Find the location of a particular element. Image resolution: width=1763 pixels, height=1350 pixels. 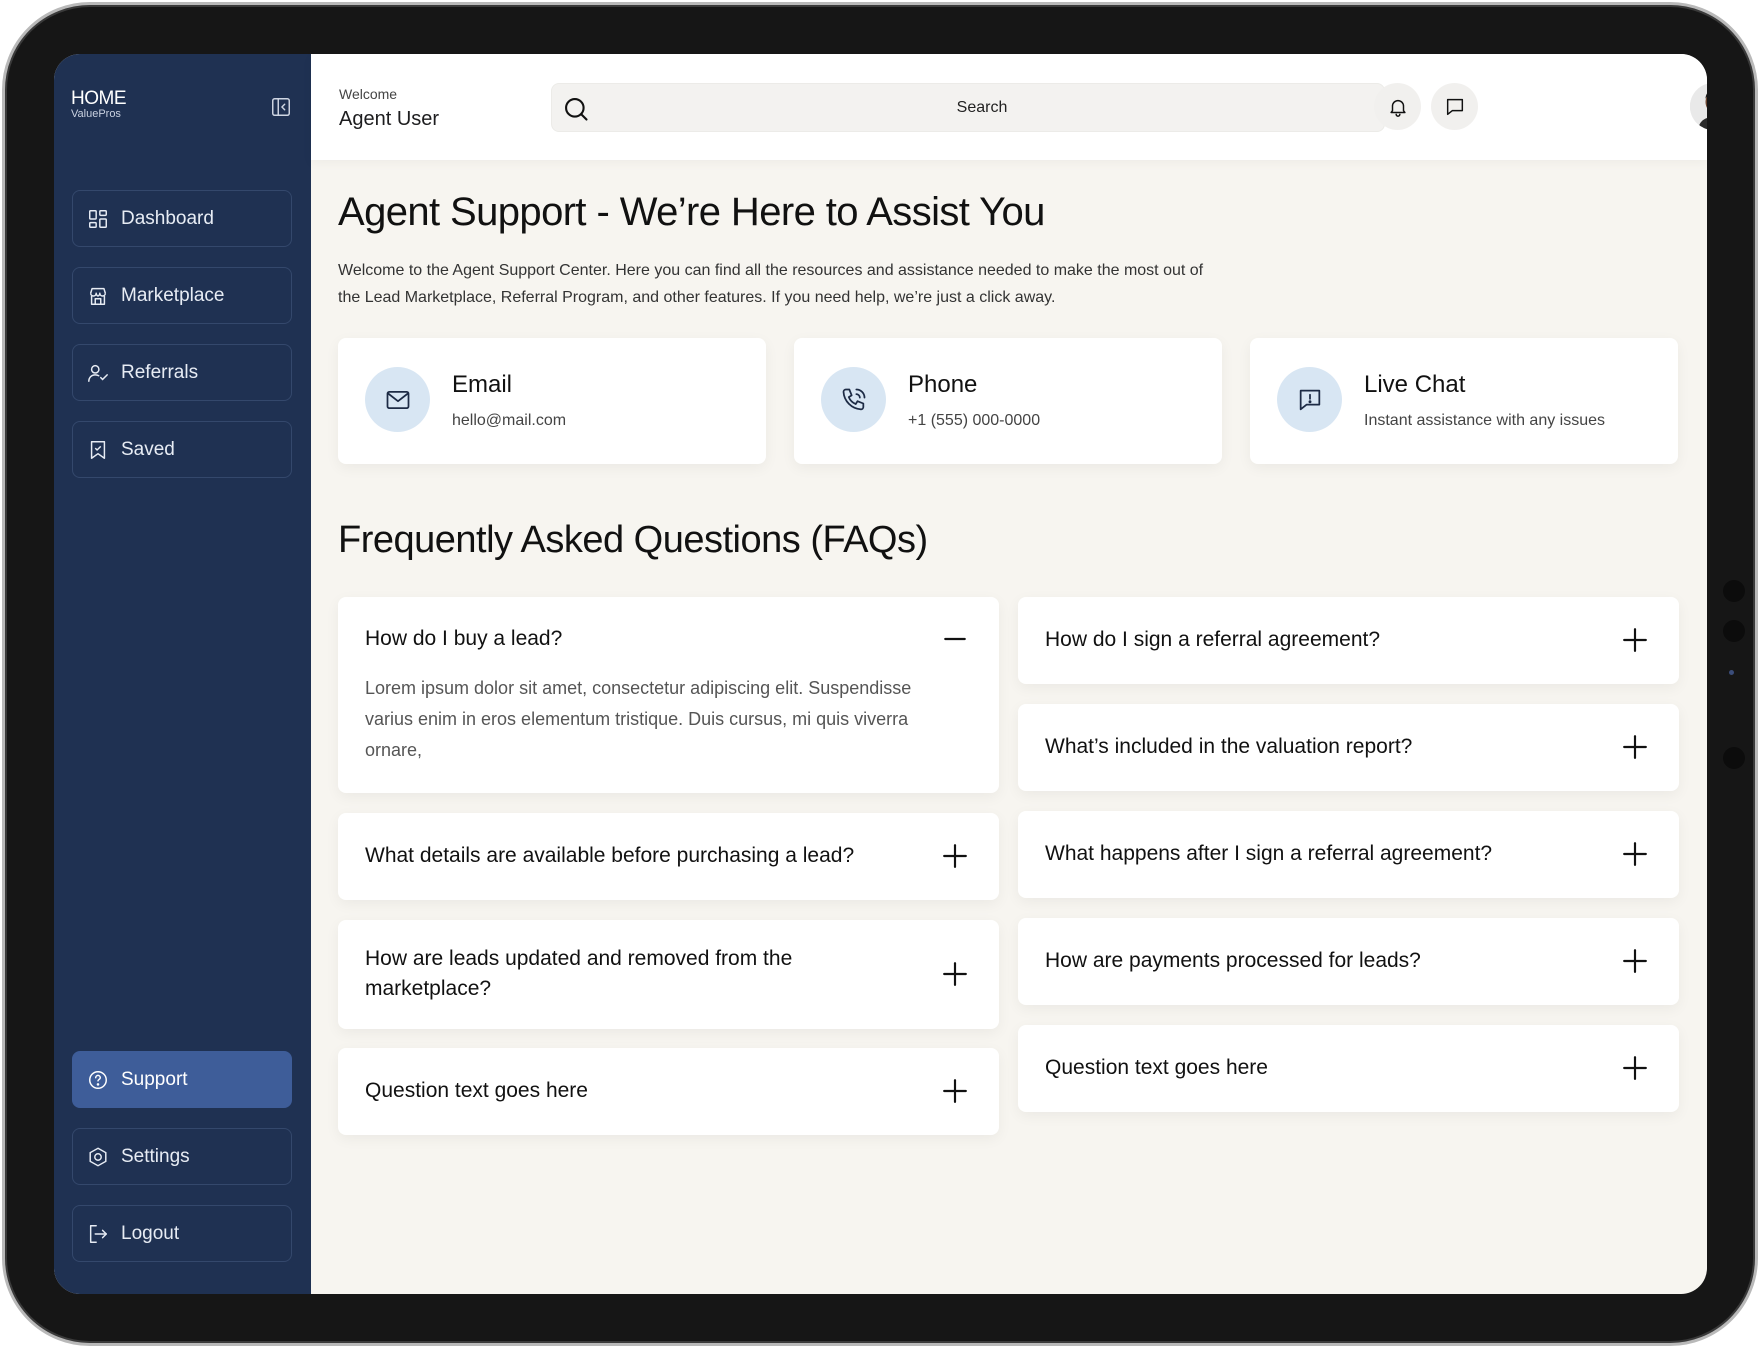

sidebar-item-label: Dashboard is located at coordinates (167, 218).